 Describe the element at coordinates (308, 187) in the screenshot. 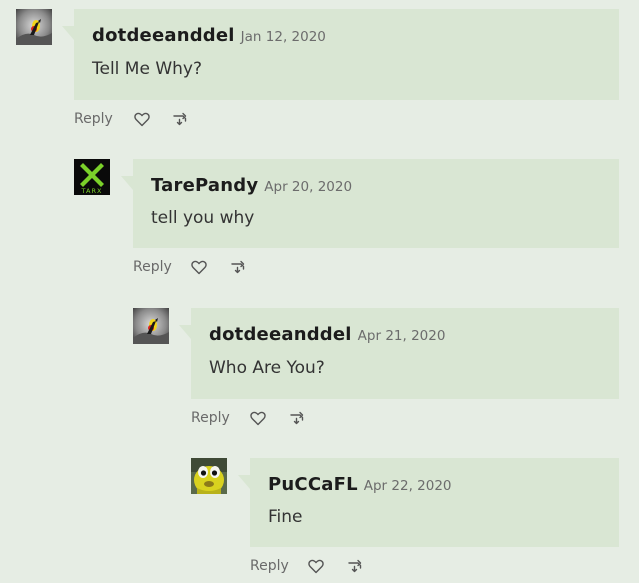

I see `comment-date: Apr 20, 2020` at that location.